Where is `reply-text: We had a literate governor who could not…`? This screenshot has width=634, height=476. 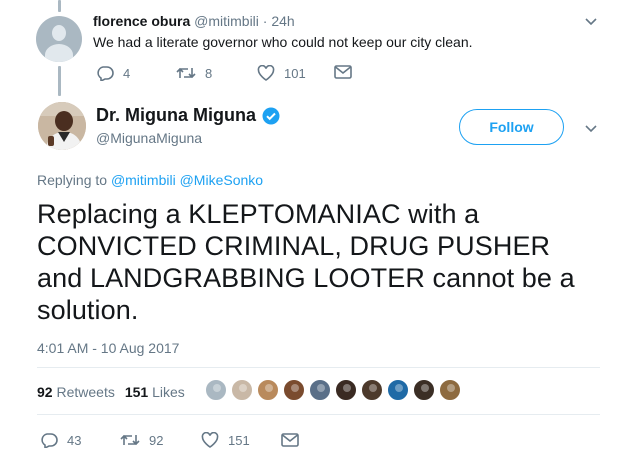
reply-text: We had a literate governor who could not… is located at coordinates (283, 42).